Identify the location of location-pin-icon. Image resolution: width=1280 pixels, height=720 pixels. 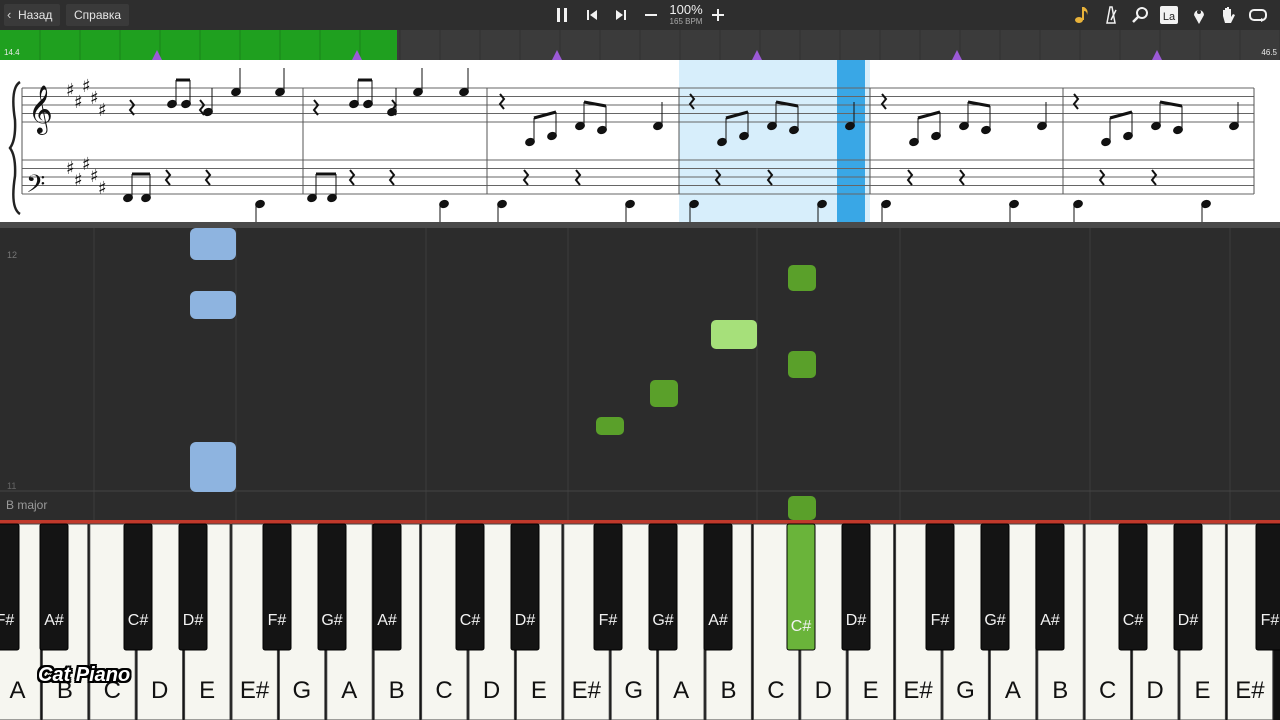
(1199, 15).